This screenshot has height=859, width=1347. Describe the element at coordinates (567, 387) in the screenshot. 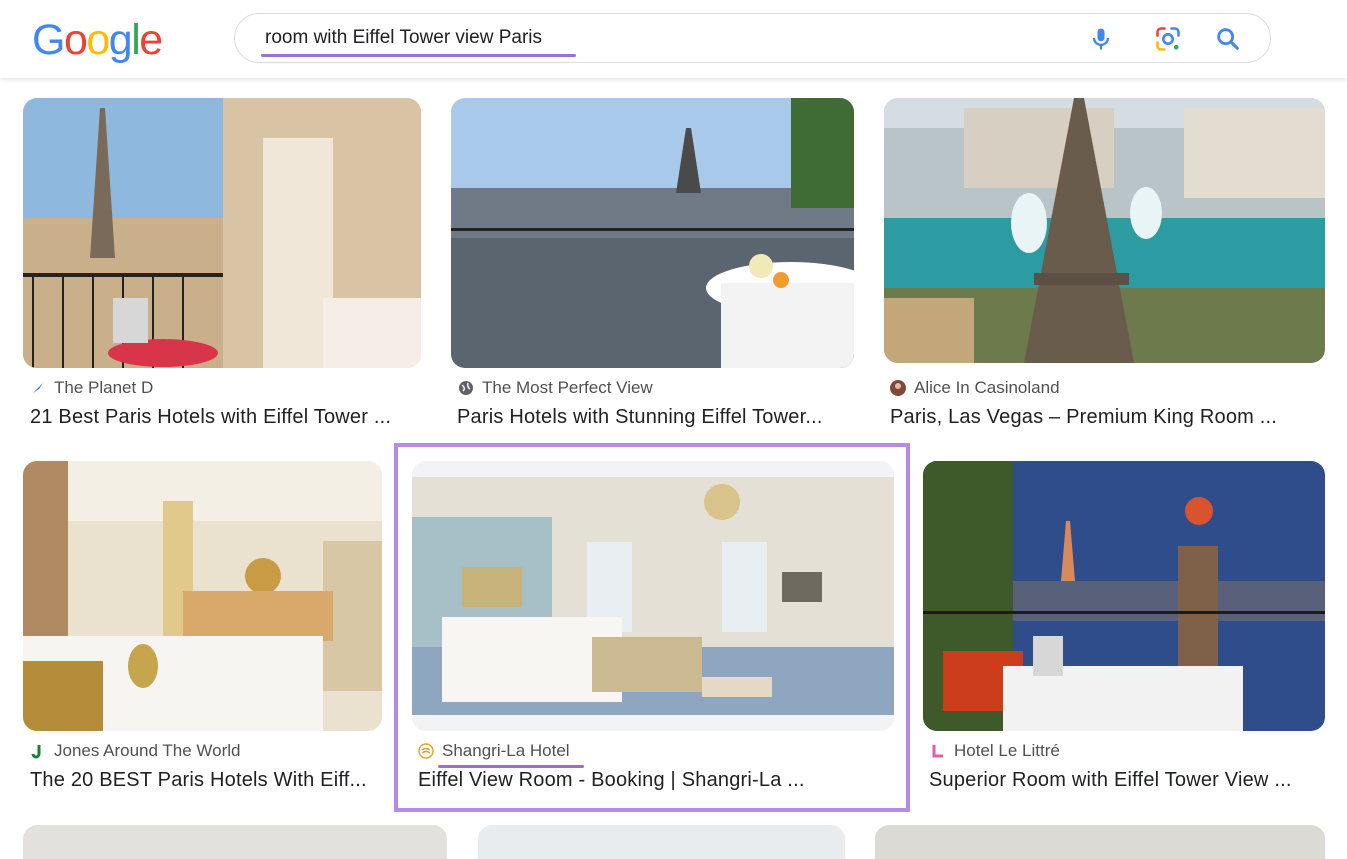

I see `source-name: The Most Perfect View` at that location.